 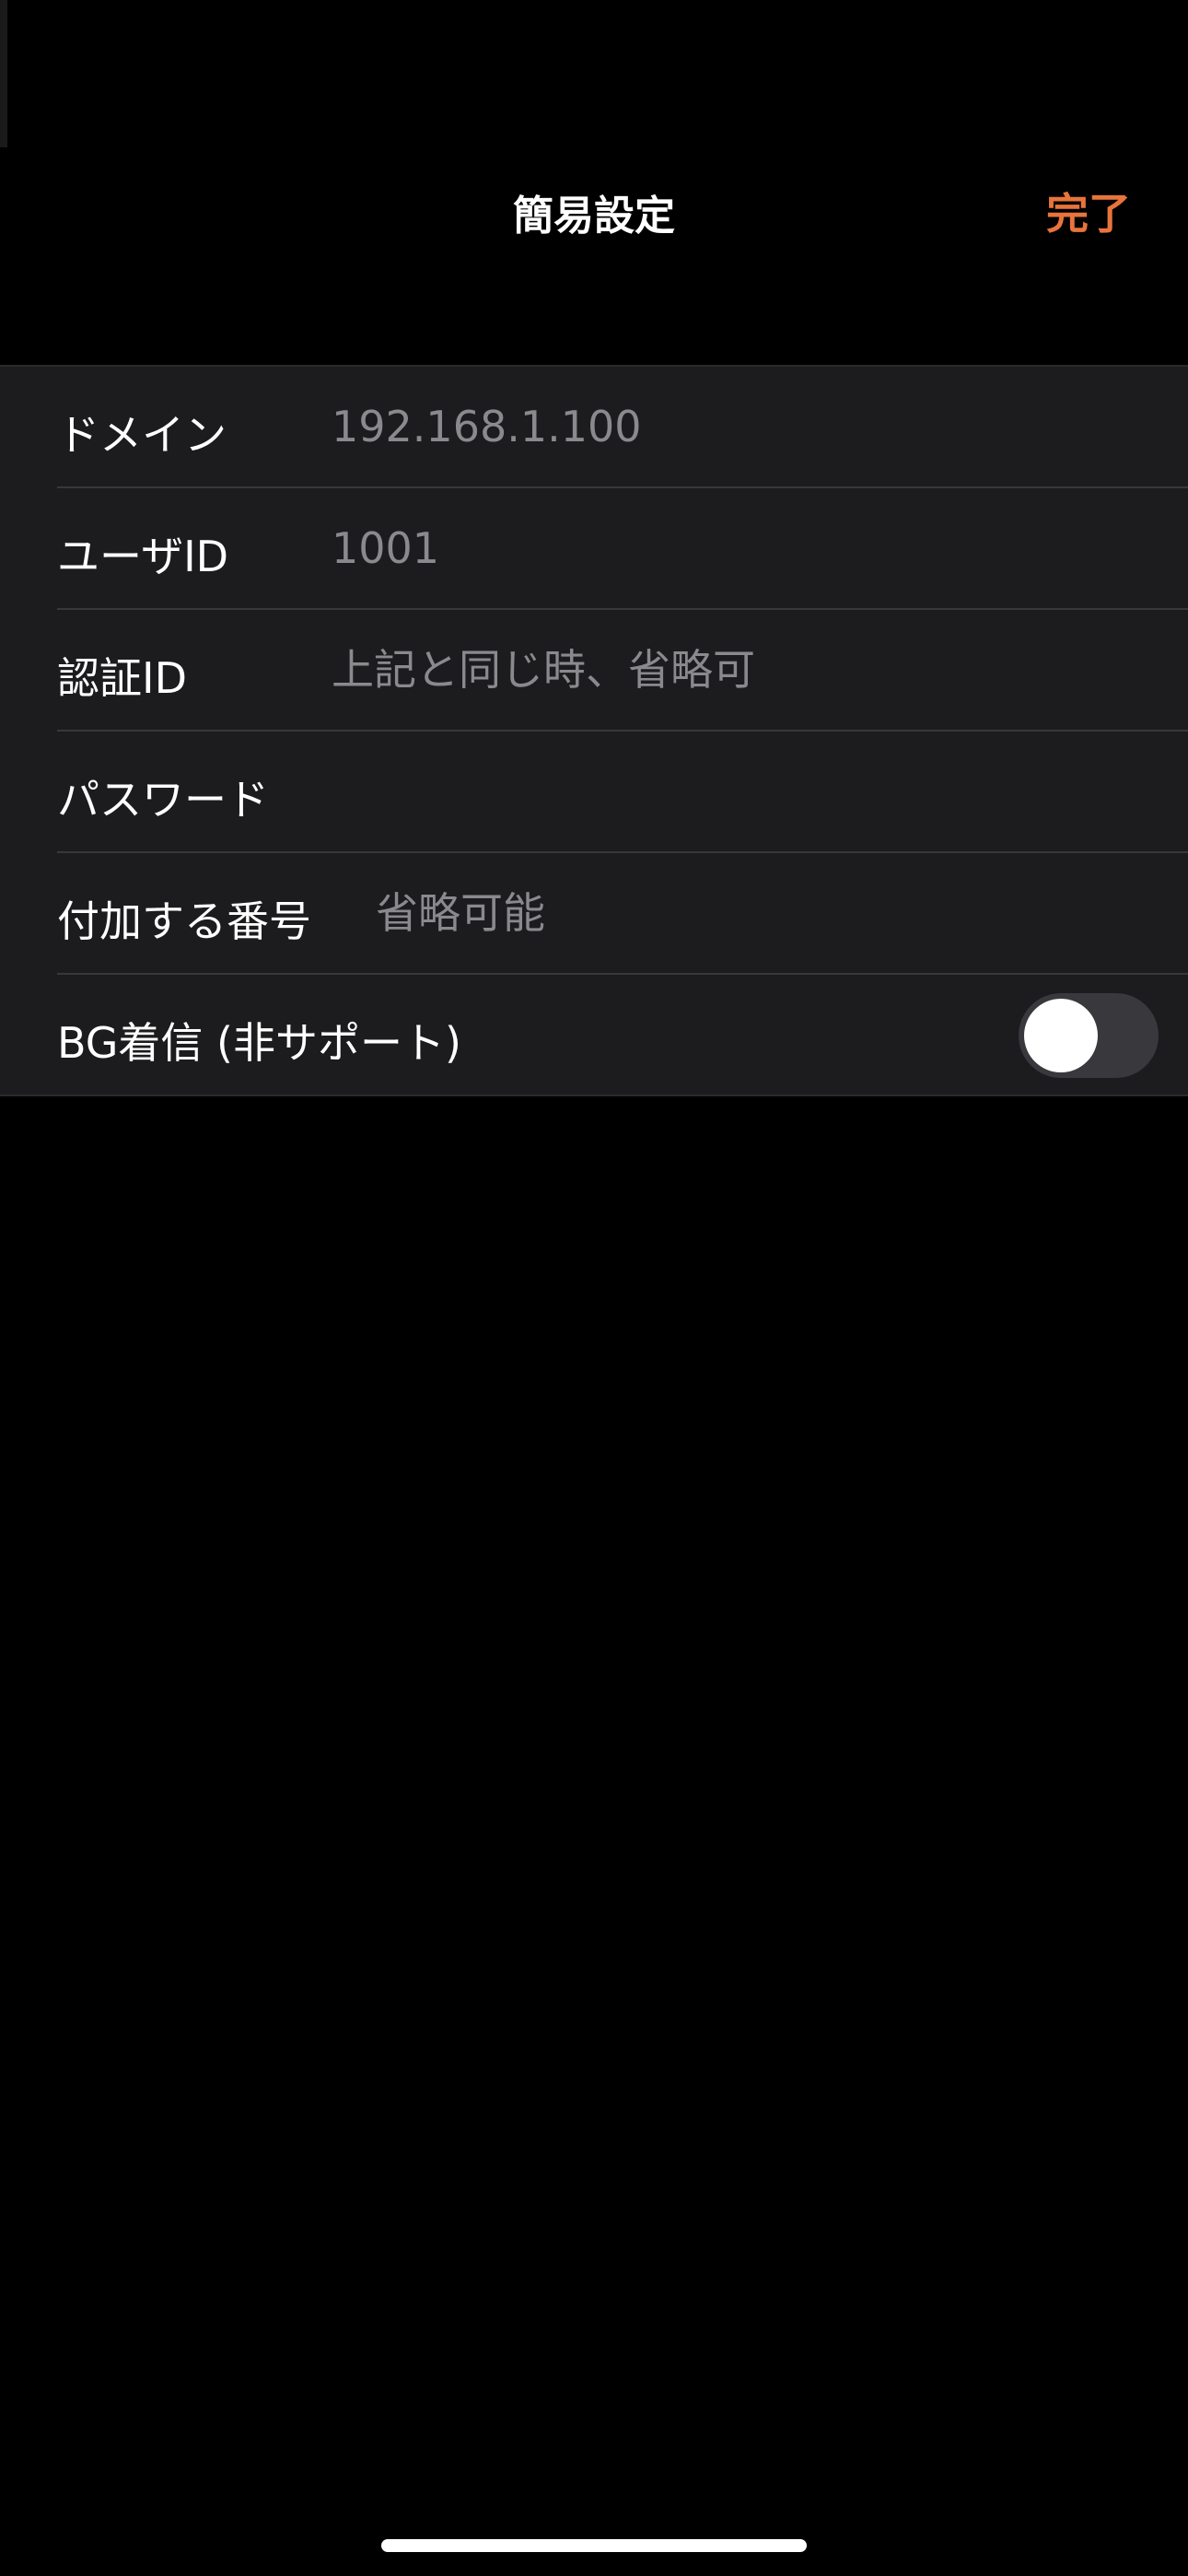 I want to click on user-id-row: ユーザID, so click(x=622, y=549).